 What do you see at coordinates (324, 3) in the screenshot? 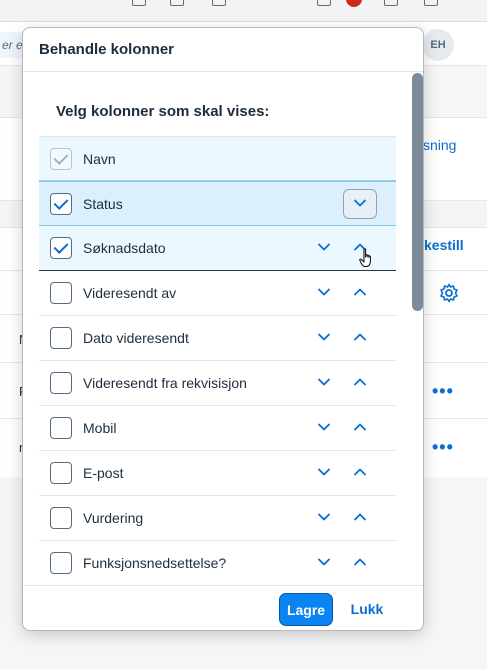
I see `browser-split-icon` at bounding box center [324, 3].